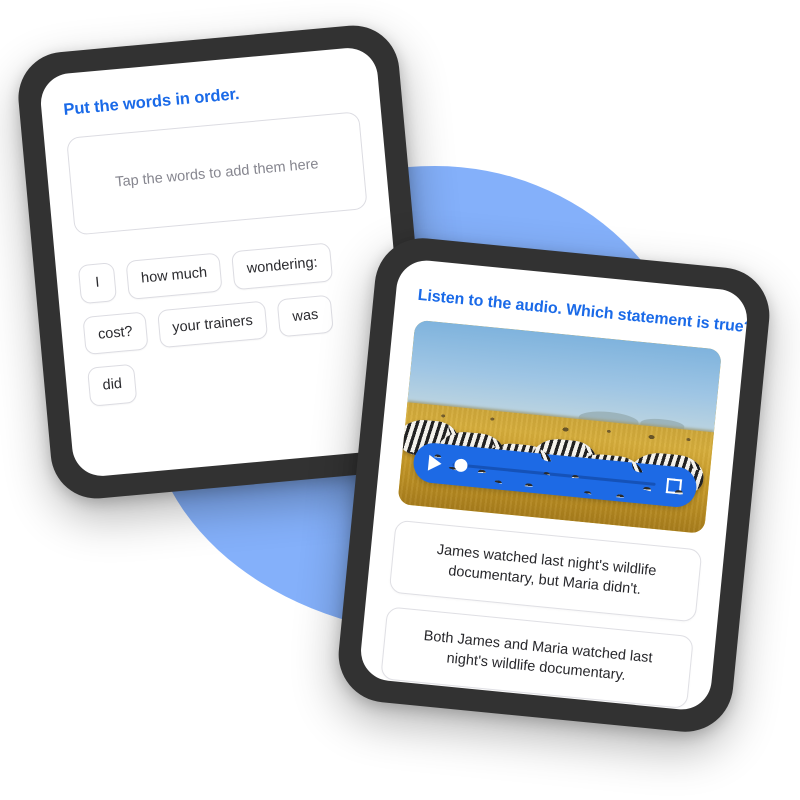 The height and width of the screenshot is (800, 800). I want to click on word-chip: cost?, so click(115, 333).